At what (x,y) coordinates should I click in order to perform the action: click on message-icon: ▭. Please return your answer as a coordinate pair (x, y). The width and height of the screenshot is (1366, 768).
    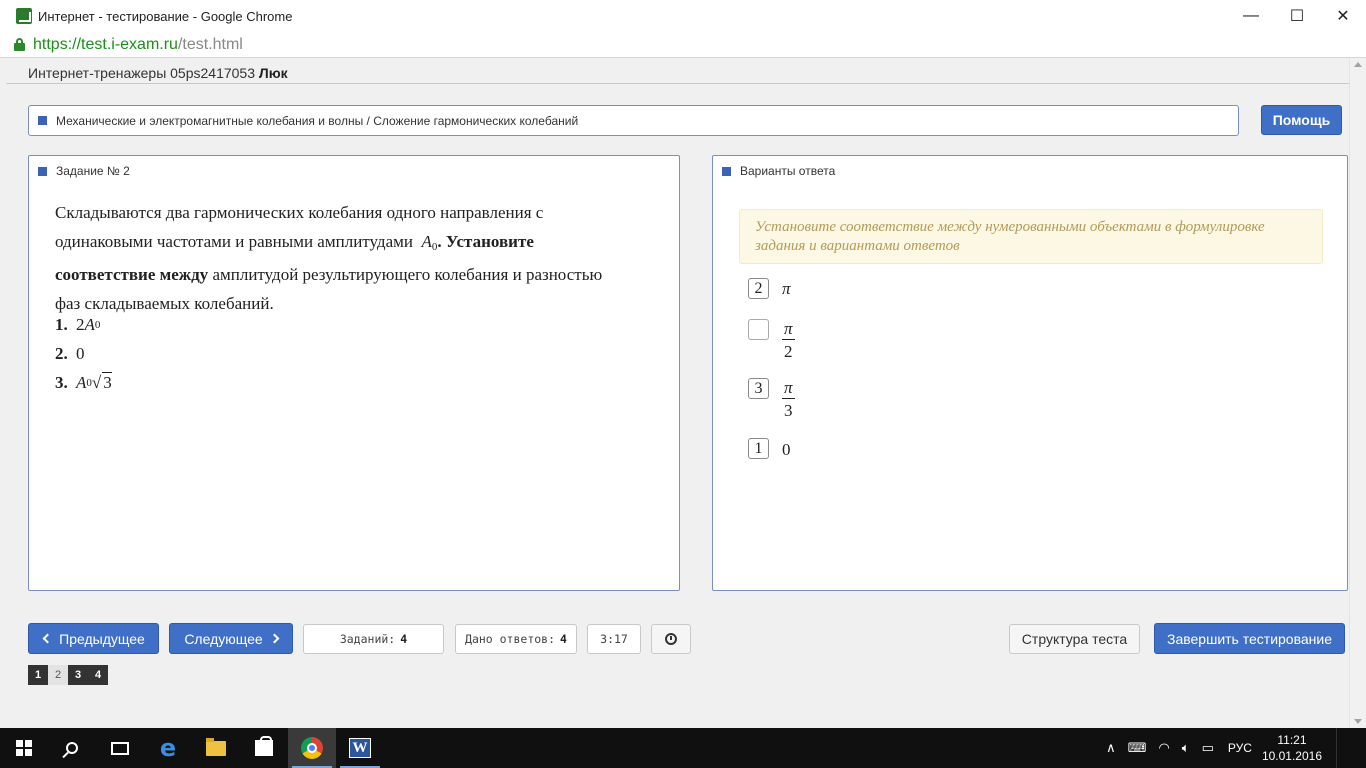
    Looking at the image, I should click on (1208, 748).